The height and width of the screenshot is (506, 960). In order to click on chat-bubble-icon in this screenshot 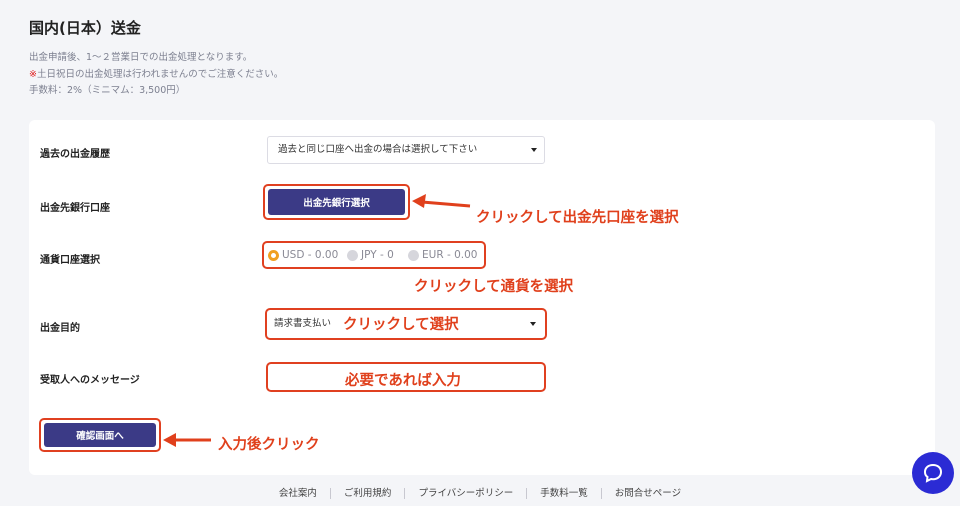, I will do `click(933, 473)`.